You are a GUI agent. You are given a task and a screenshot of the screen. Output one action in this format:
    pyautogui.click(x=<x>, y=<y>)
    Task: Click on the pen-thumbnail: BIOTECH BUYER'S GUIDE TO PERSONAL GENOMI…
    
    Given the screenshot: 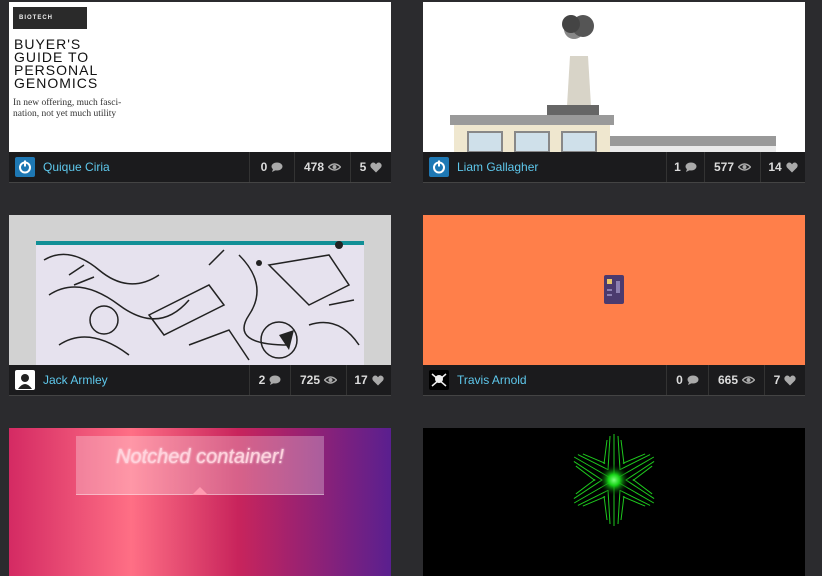 What is the action you would take?
    pyautogui.click(x=200, y=77)
    